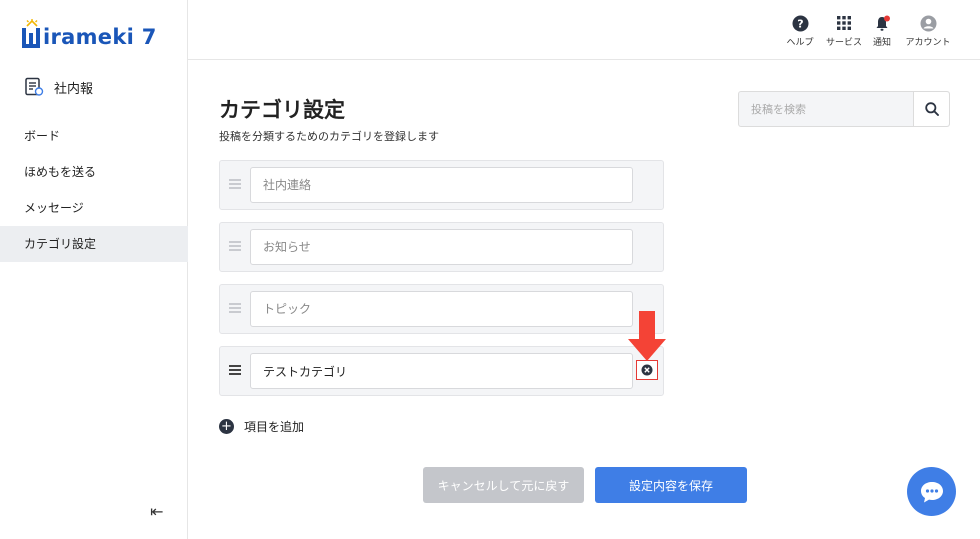 This screenshot has width=980, height=539. What do you see at coordinates (94, 172) in the screenshot?
I see `sidebar-item-send-praise: ほめもを送る` at bounding box center [94, 172].